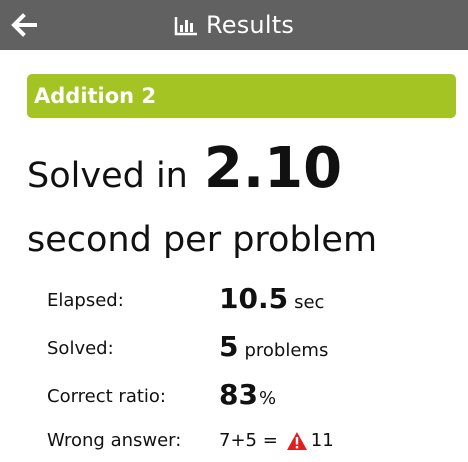 The image size is (468, 462). I want to click on exercise-title-banner: Addition 2, so click(241, 96).